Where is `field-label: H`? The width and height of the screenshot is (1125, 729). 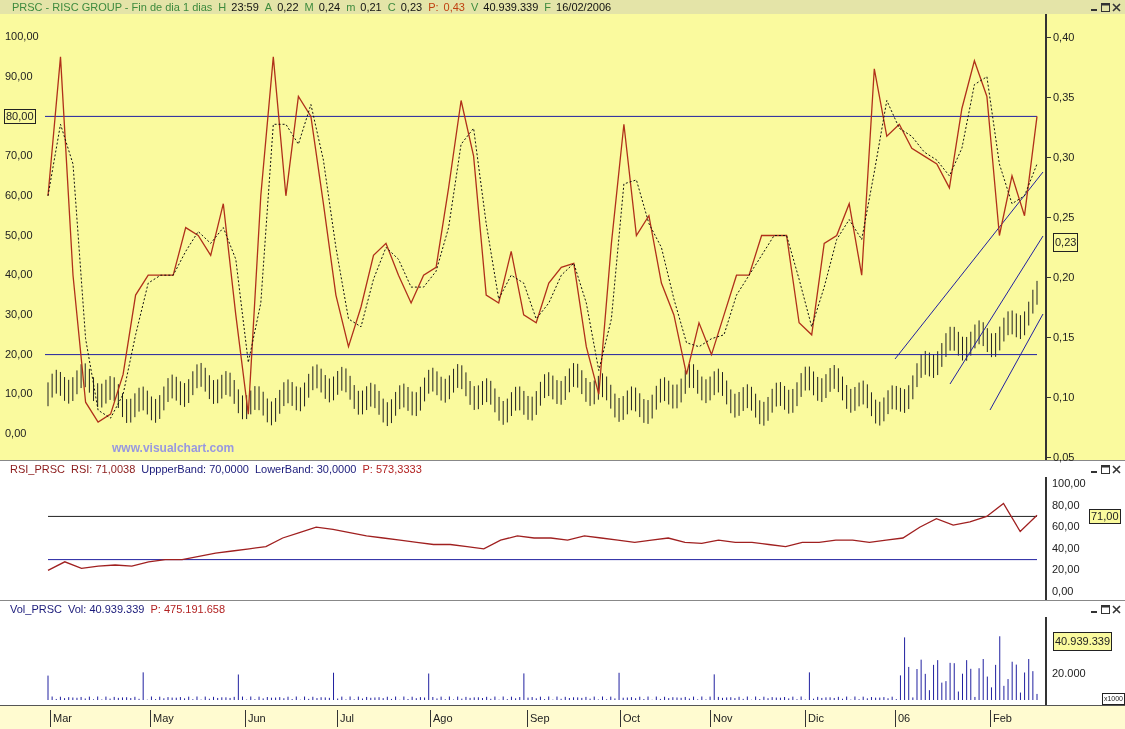
field-label: H is located at coordinates (222, 7).